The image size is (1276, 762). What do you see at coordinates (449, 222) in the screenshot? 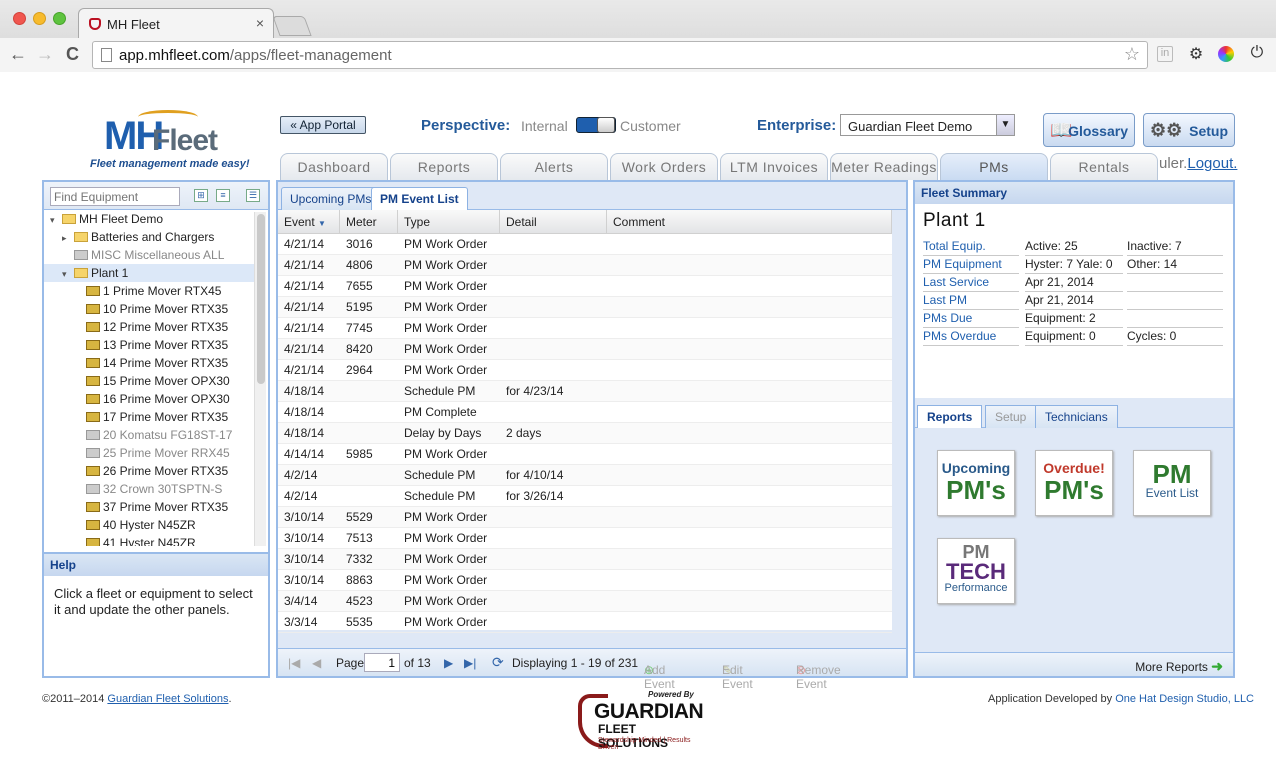
I see `col-type: Type` at bounding box center [449, 222].